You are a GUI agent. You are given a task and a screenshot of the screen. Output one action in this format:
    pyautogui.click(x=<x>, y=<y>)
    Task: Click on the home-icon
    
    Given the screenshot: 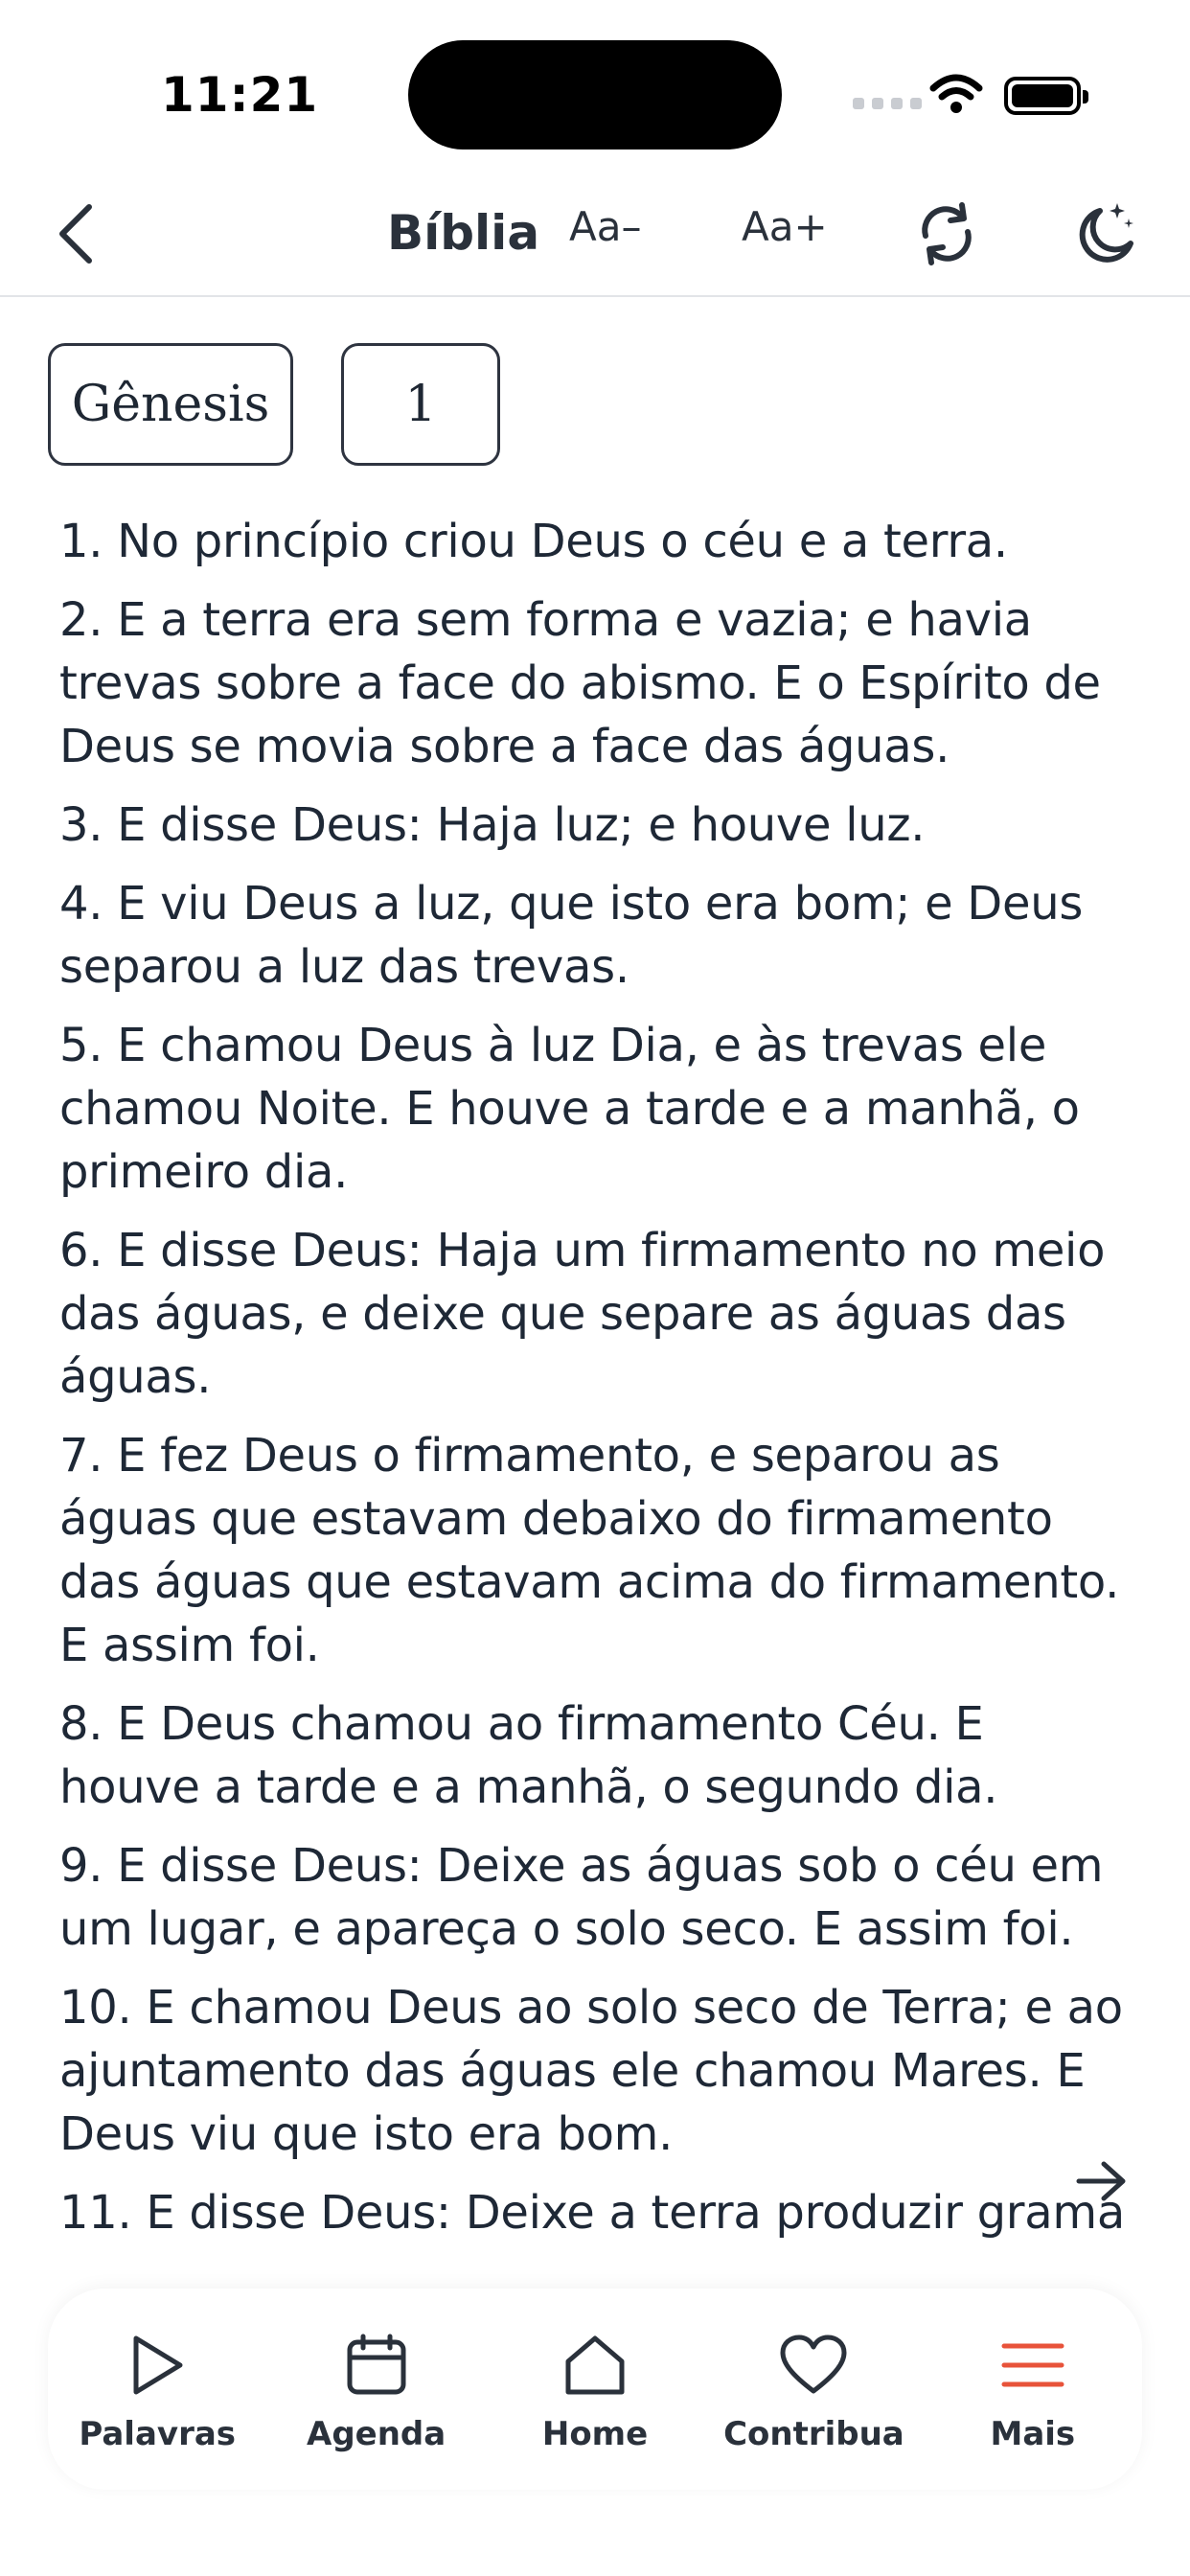 What is the action you would take?
    pyautogui.click(x=595, y=2365)
    